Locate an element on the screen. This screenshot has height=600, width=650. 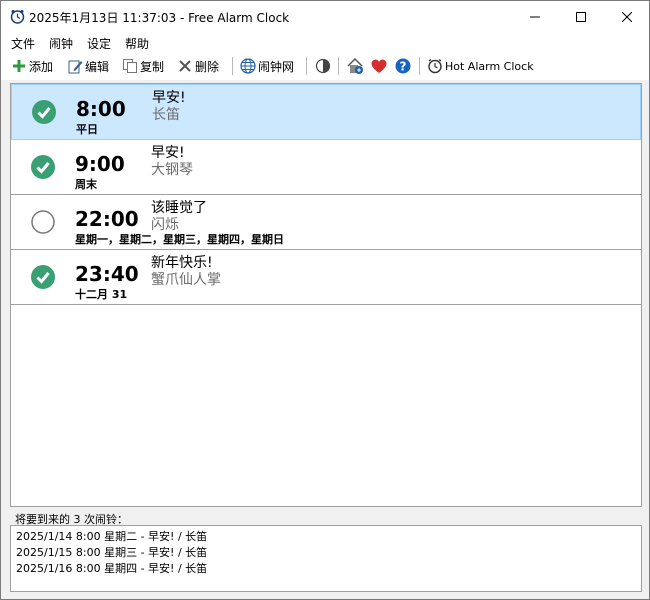
theme-button is located at coordinates (323, 66).